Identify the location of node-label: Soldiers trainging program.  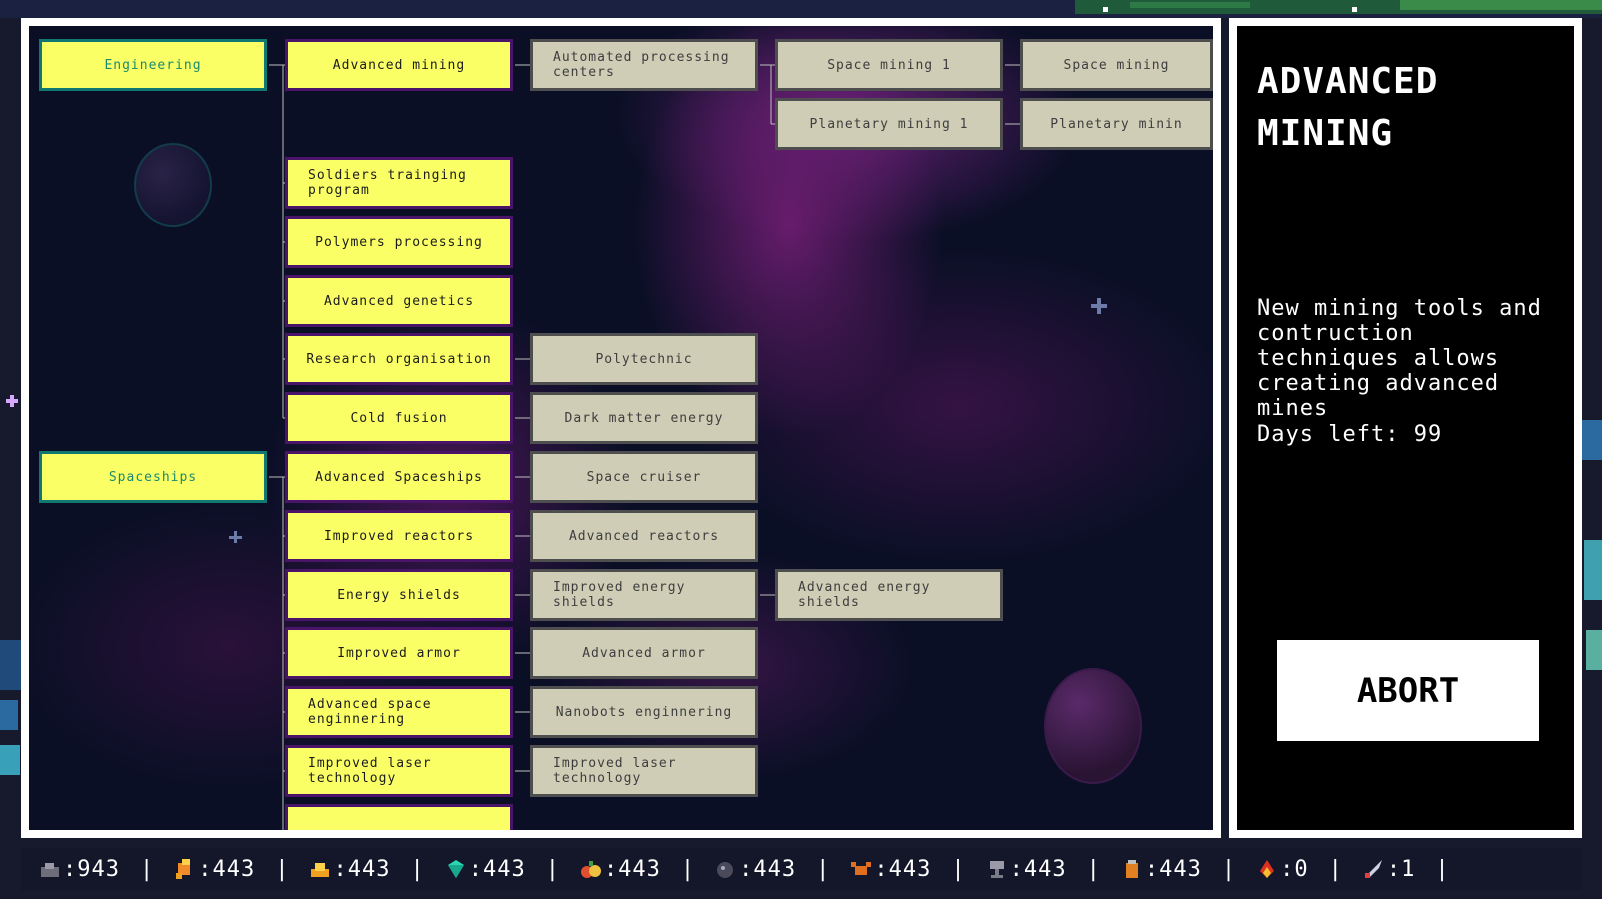
(387, 183).